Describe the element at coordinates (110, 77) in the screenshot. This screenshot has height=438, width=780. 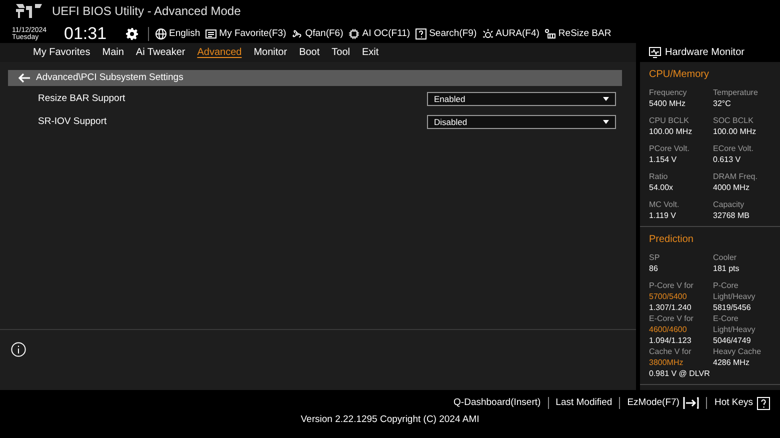
I see `breadcrumb-text: Advanced\PCI Subsystem Settings` at that location.